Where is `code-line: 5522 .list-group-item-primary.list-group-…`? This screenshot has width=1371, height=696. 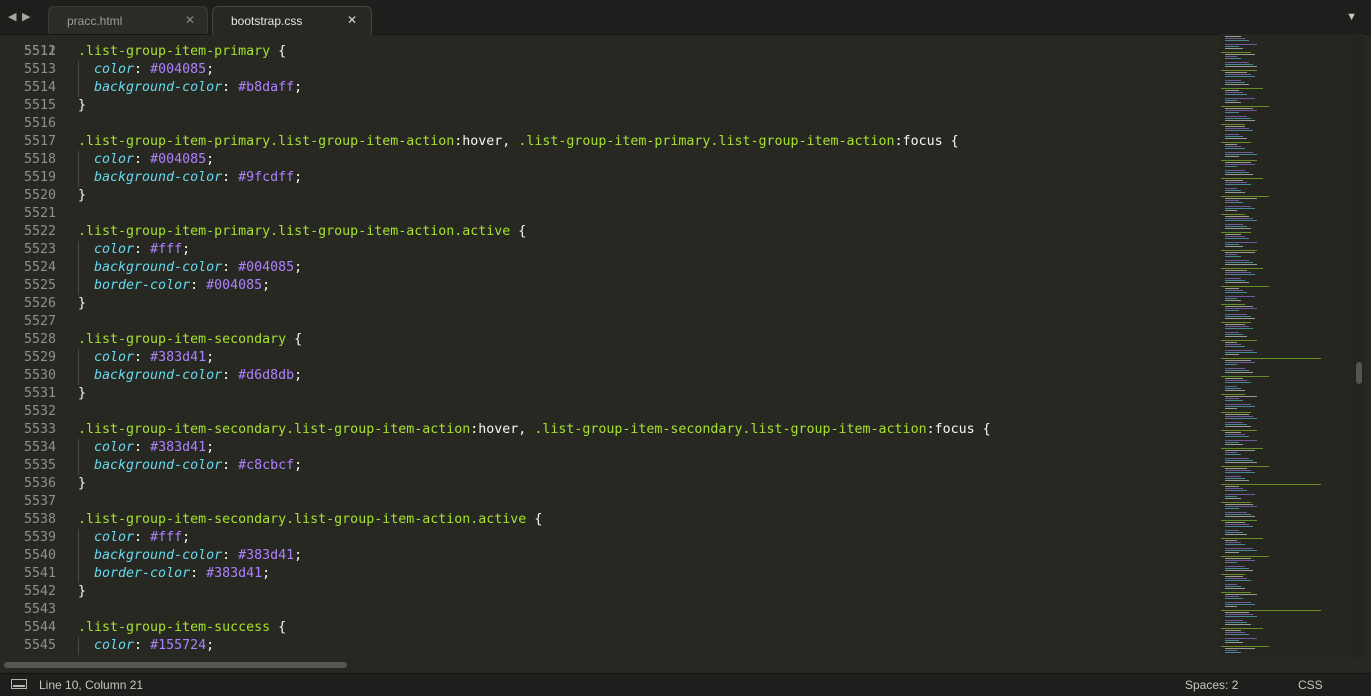 code-line: 5522 .list-group-item-primary.list-group-… is located at coordinates (605, 232).